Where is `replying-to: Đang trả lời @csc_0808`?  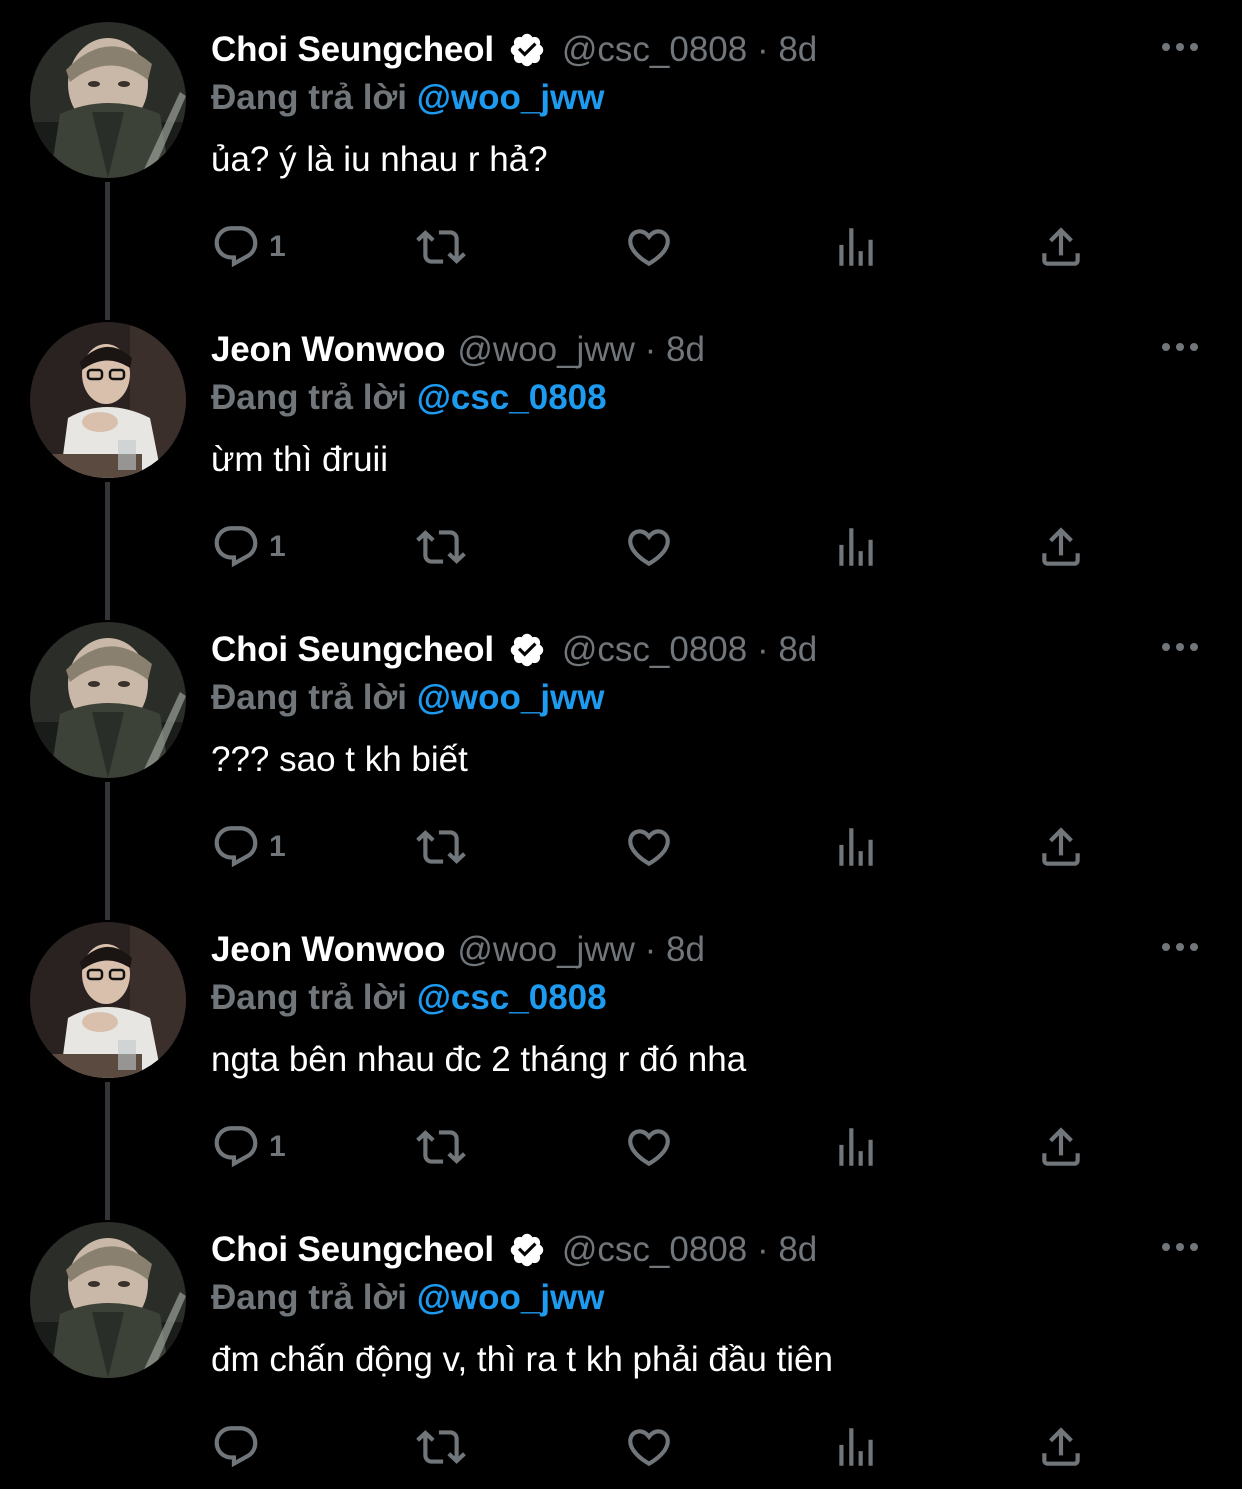 replying-to: Đang trả lời @csc_0808 is located at coordinates (409, 1000).